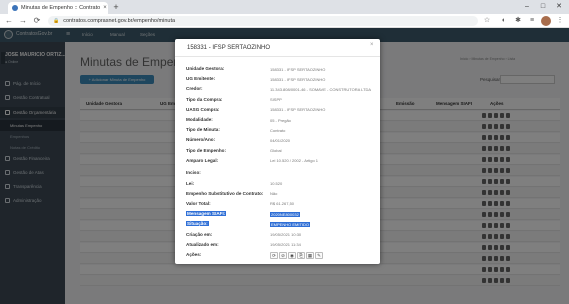  What do you see at coordinates (527, 7) in the screenshot?
I see `minimize-button: –` at bounding box center [527, 7].